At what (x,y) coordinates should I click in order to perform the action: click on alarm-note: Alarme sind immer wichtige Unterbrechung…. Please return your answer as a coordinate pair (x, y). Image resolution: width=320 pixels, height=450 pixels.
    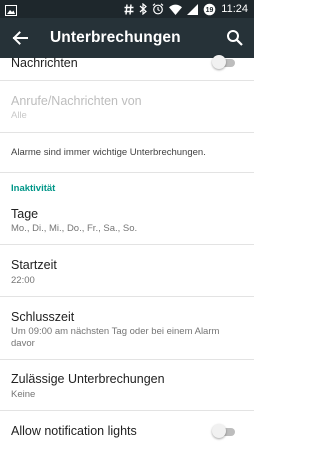
    Looking at the image, I should click on (108, 152).